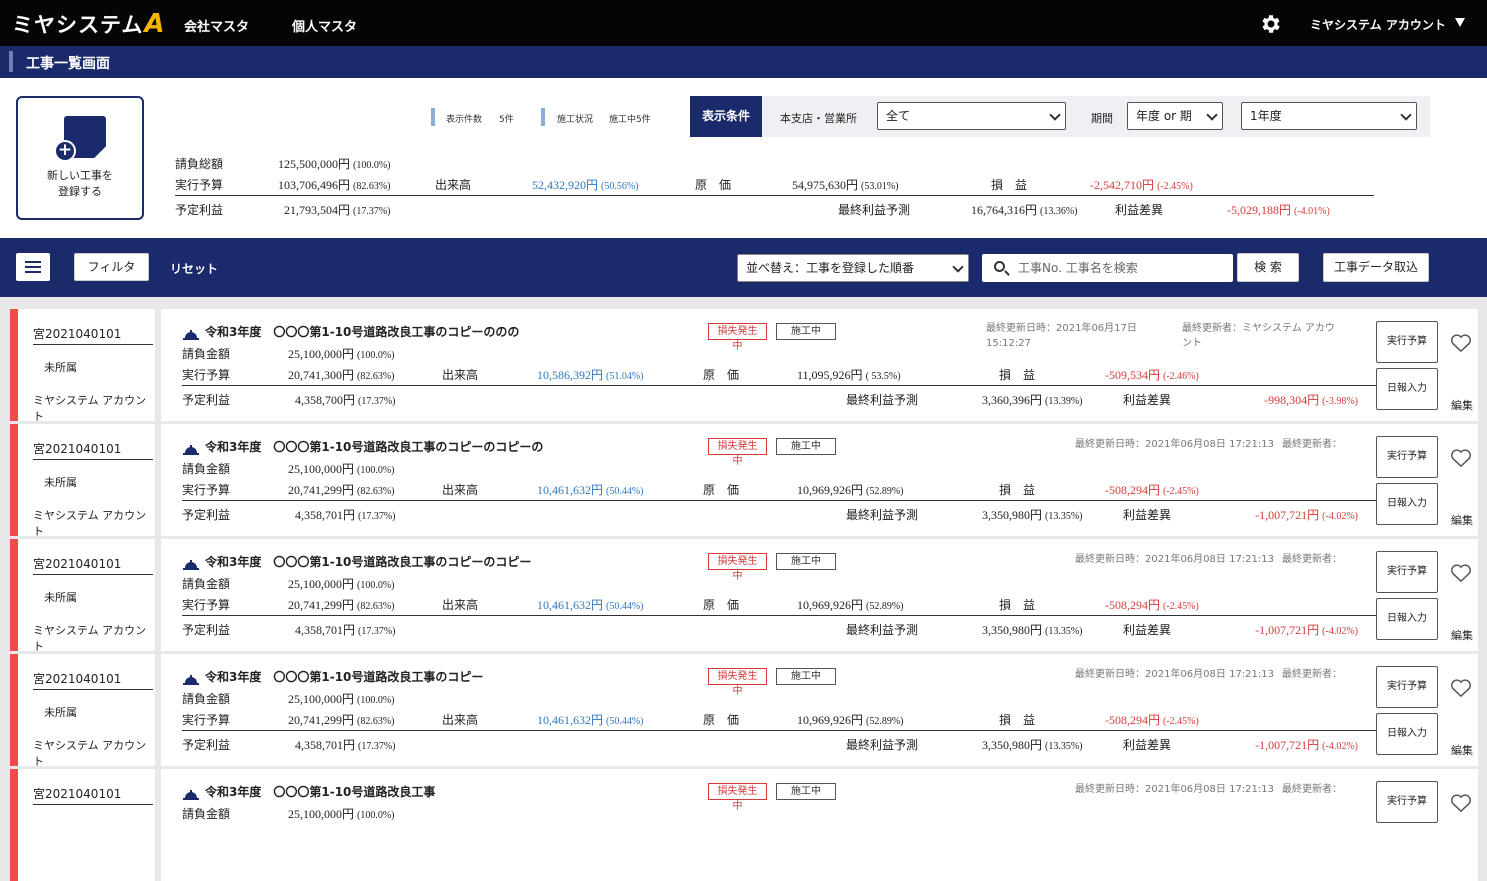  I want to click on contract-label: 請負金額, so click(206, 584).